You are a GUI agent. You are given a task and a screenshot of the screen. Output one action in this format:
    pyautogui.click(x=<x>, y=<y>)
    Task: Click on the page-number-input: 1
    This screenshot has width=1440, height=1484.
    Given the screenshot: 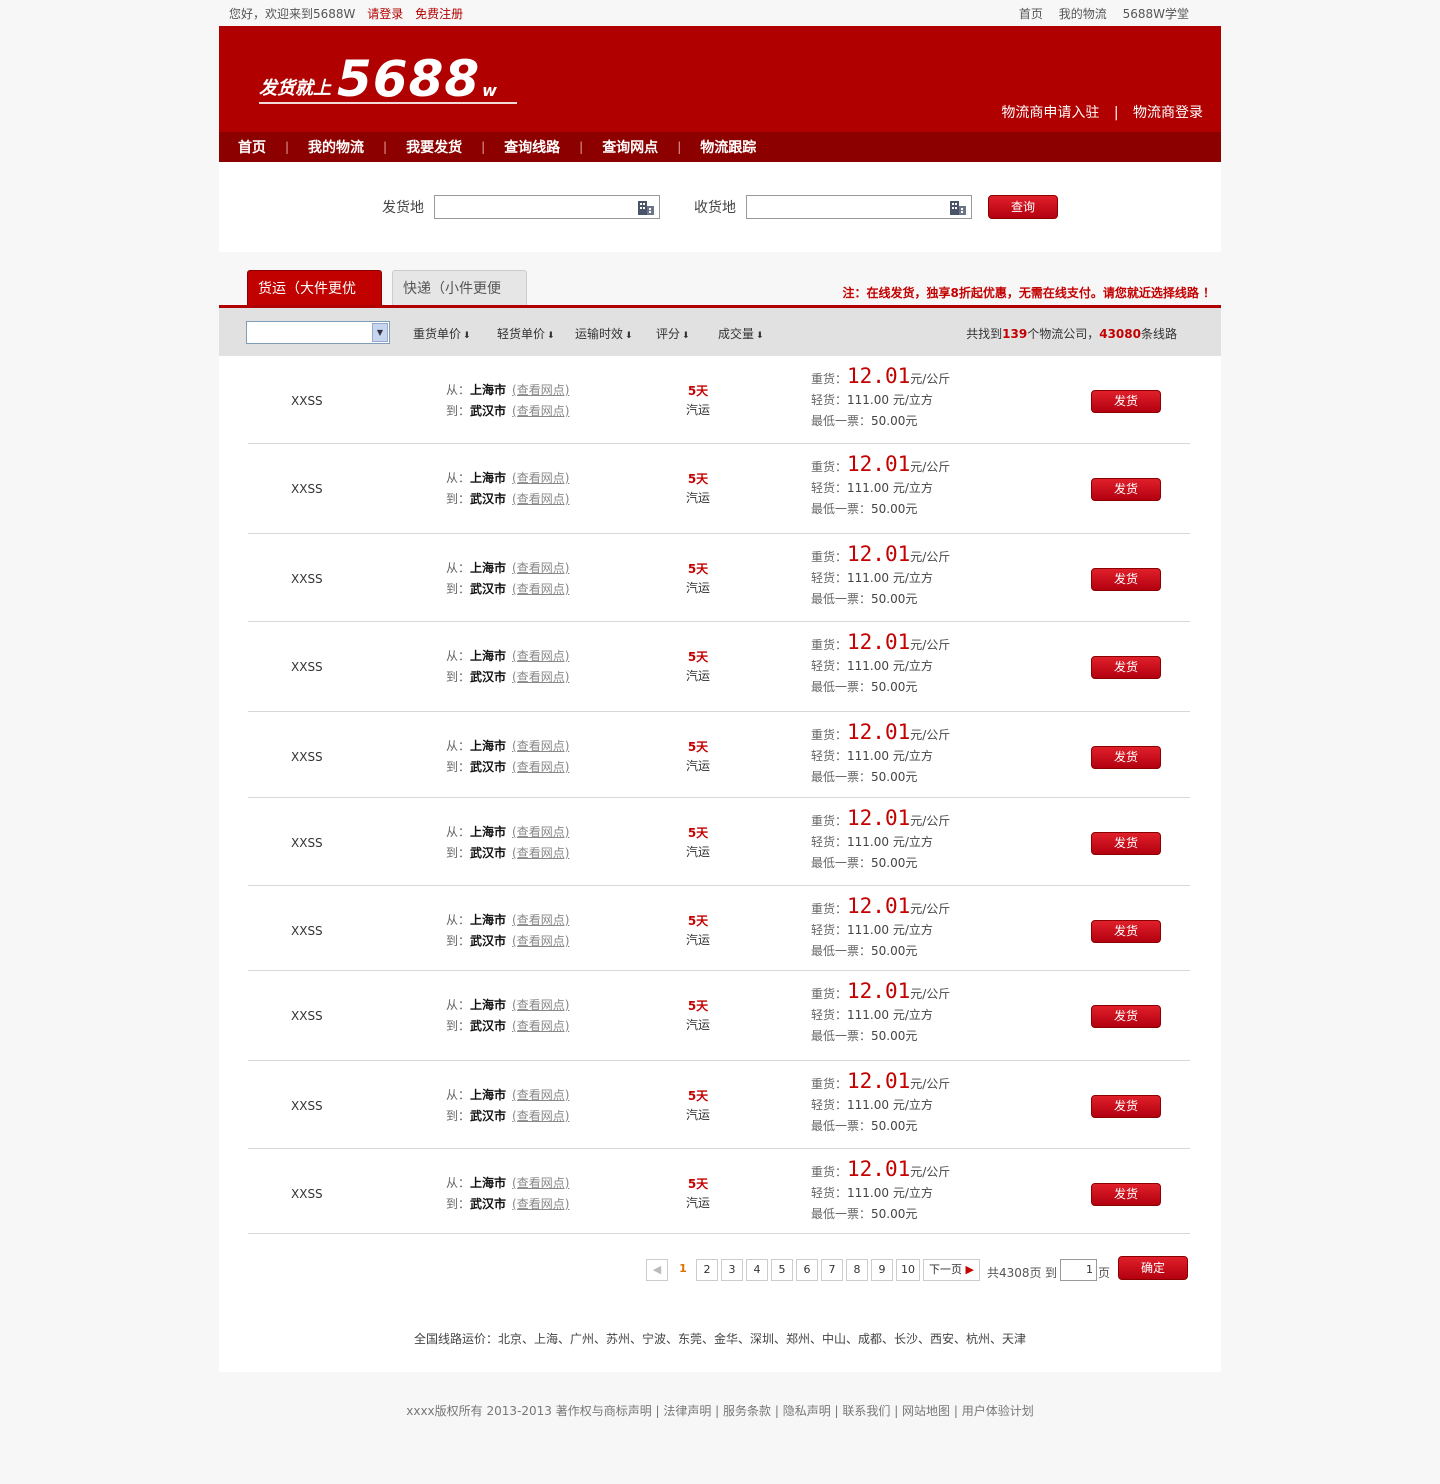 What is the action you would take?
    pyautogui.click(x=1078, y=1270)
    